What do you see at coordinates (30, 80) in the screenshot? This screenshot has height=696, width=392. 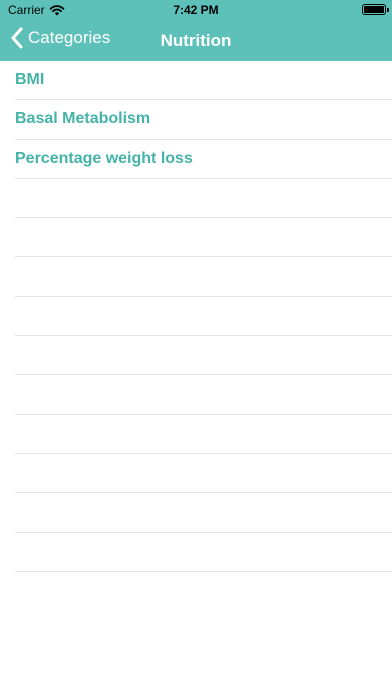 I see `list-item-label: BMI` at bounding box center [30, 80].